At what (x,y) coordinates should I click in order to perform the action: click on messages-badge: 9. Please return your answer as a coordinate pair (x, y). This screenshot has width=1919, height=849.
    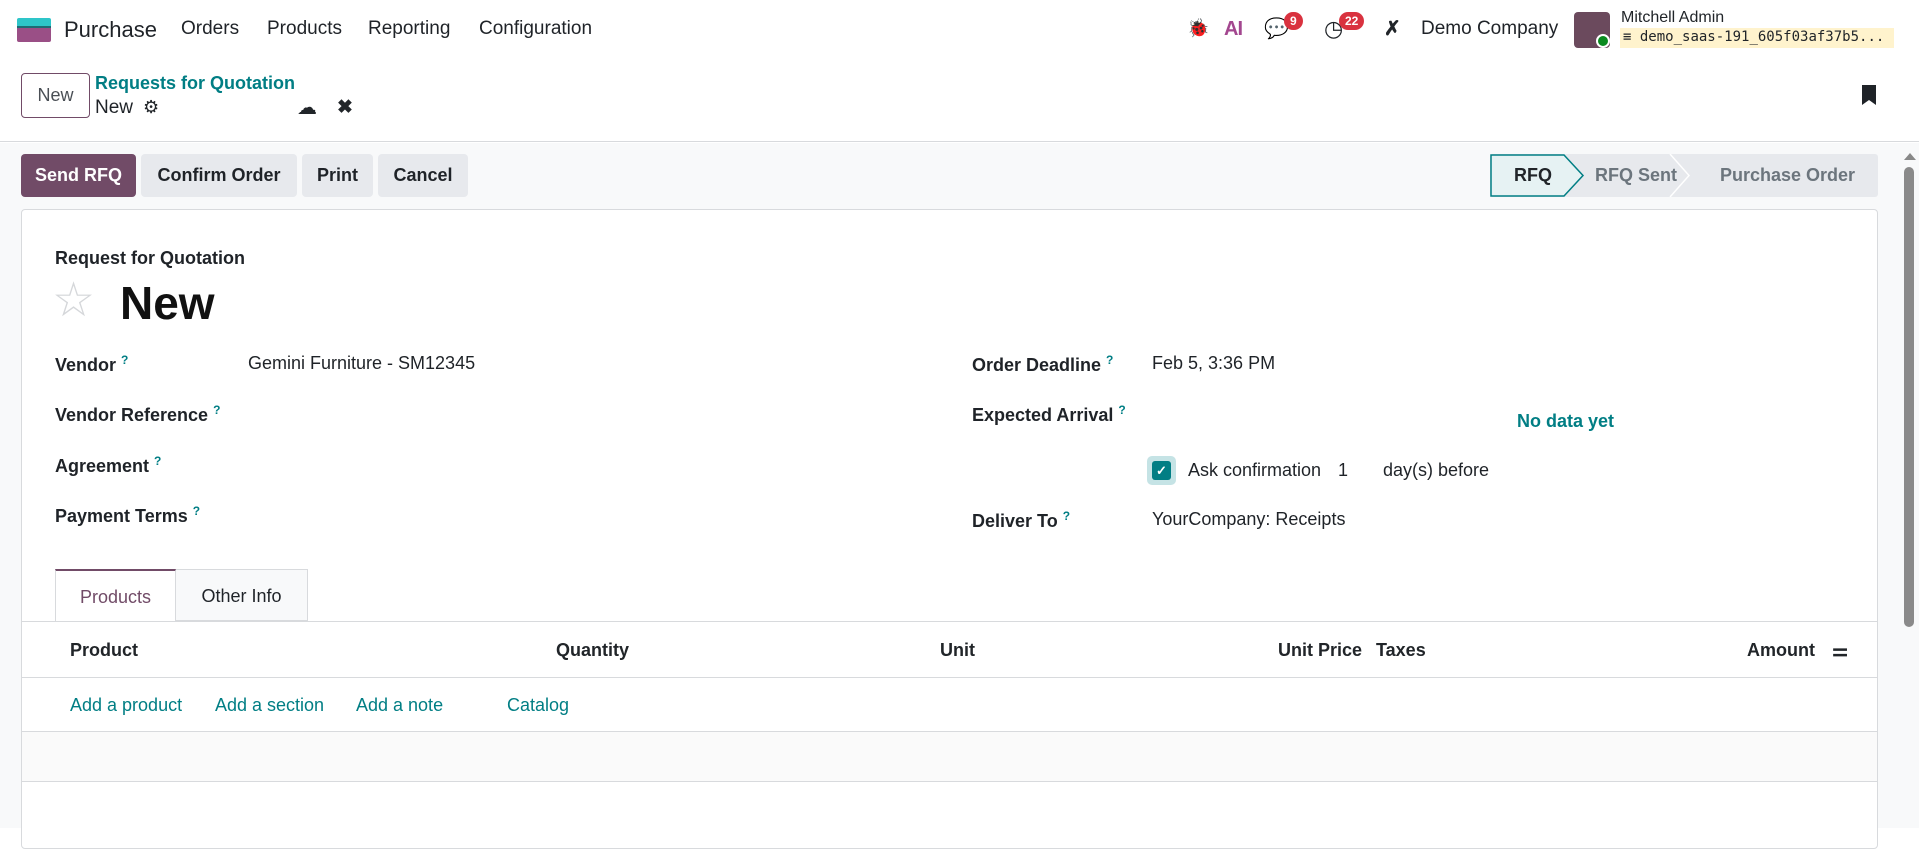
    Looking at the image, I should click on (1293, 21).